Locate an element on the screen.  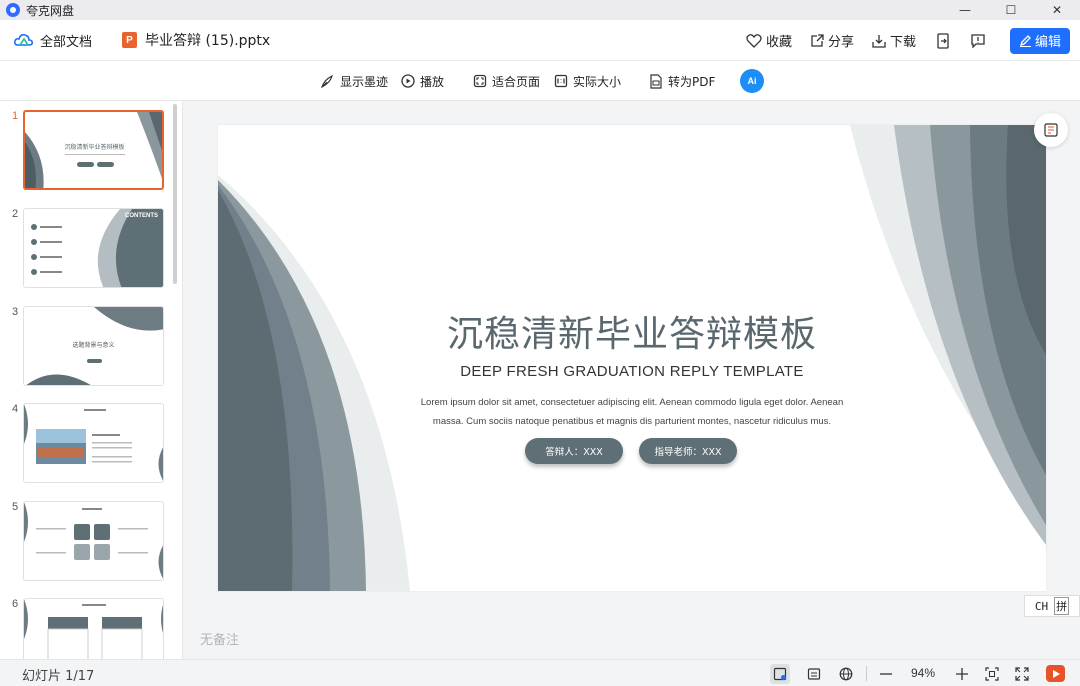
thumbnail-preview: 沉稳清新毕业答辩模板 is located at coordinates (93, 150).